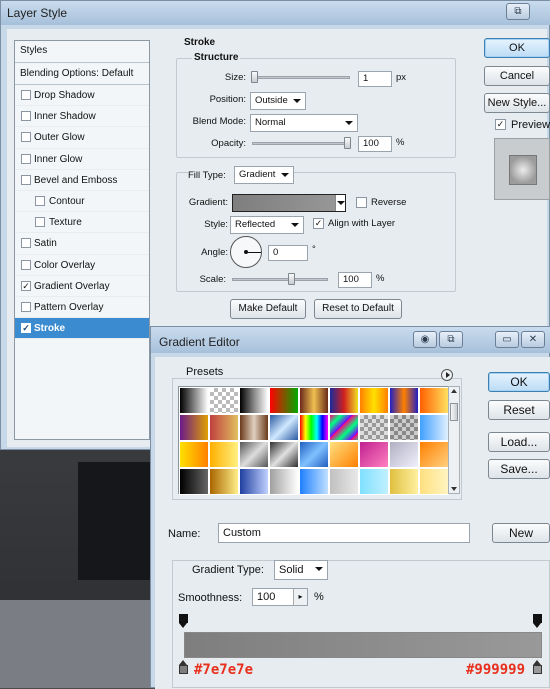 The width and height of the screenshot is (550, 689). What do you see at coordinates (358, 309) in the screenshot?
I see `reset-to-default-button: Reset to Default` at bounding box center [358, 309].